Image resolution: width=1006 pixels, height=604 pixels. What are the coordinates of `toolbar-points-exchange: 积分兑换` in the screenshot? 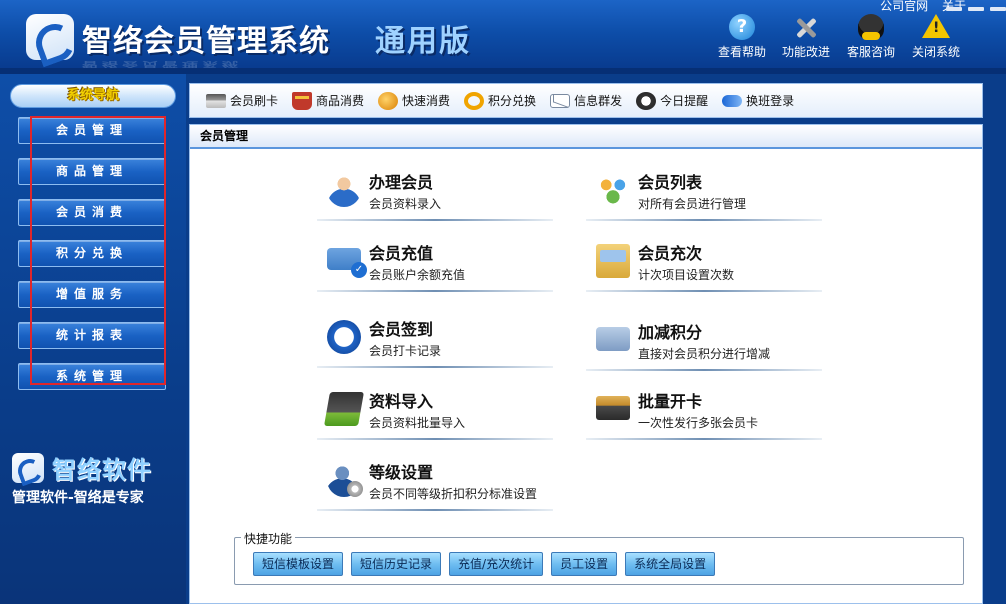 It's located at (500, 100).